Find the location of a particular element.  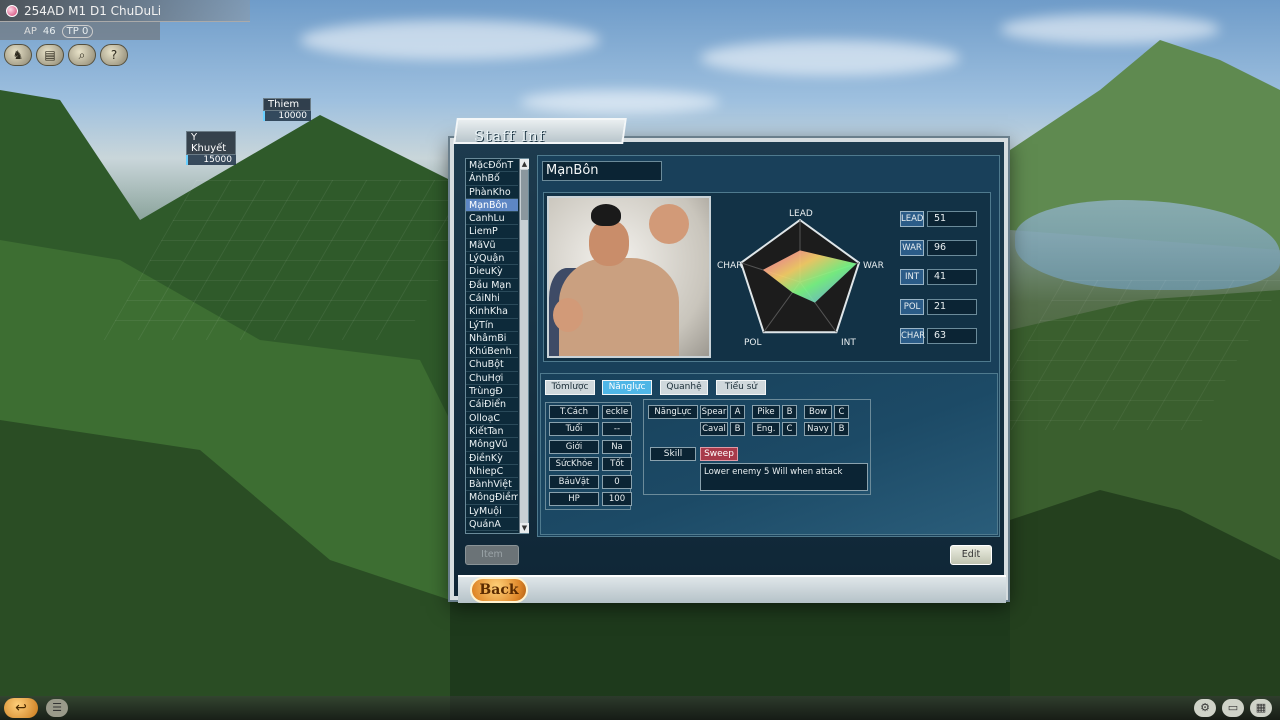

stat-key: LEAD is located at coordinates (912, 219).